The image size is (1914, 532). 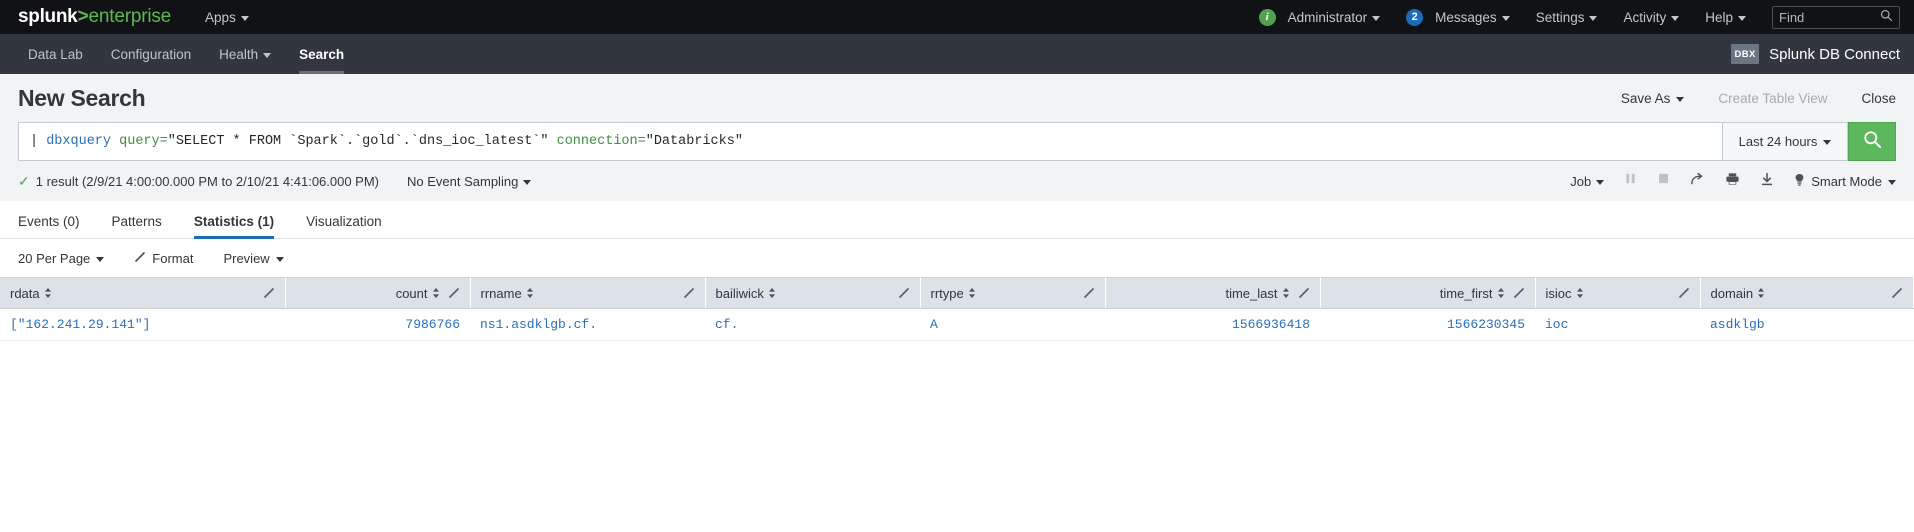 I want to click on sidebar-item-health: Health, so click(x=245, y=54).